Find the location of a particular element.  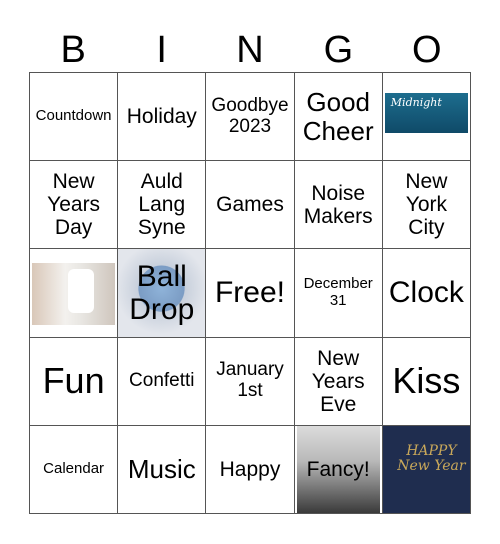

cell-label: Holiday is located at coordinates (161, 117).